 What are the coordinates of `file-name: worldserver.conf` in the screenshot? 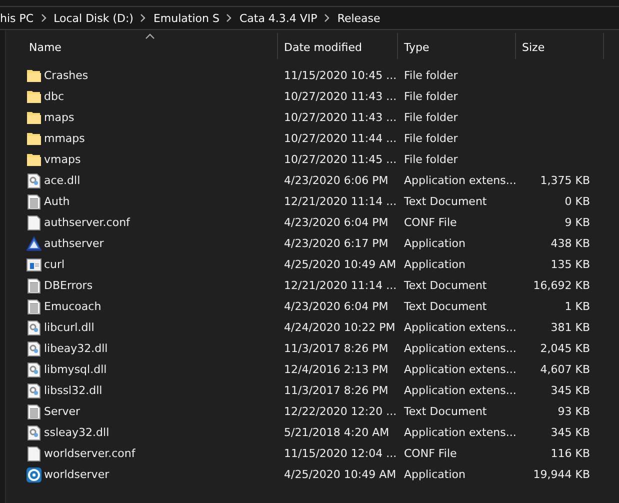 It's located at (90, 453).